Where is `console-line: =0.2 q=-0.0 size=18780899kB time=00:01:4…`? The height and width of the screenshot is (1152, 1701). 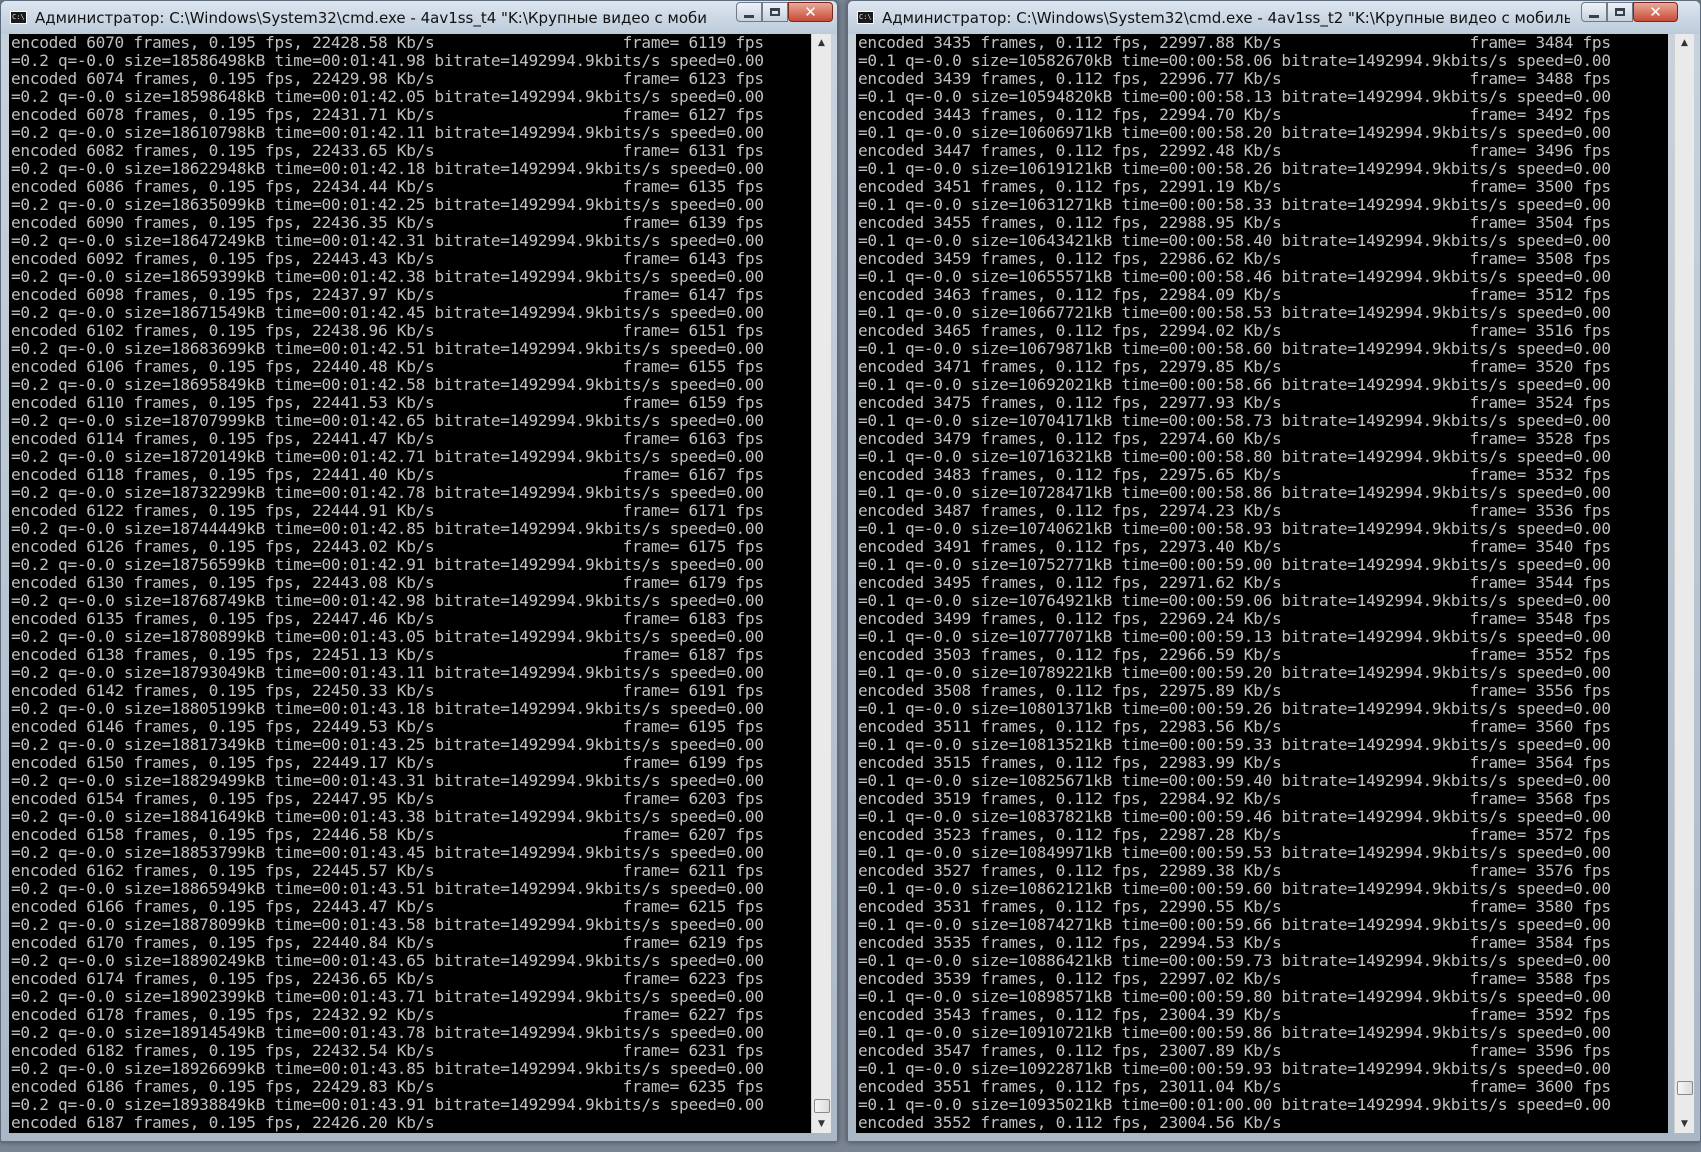
console-line: =0.2 q=-0.0 size=18780899kB time=00:01:4… is located at coordinates (387, 636).